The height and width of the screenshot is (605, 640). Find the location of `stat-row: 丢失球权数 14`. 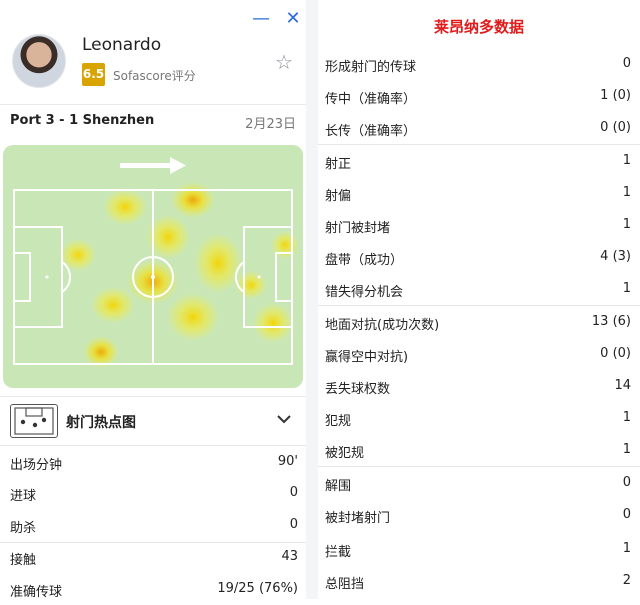

stat-row: 丢失球权数 14 is located at coordinates (479, 386).